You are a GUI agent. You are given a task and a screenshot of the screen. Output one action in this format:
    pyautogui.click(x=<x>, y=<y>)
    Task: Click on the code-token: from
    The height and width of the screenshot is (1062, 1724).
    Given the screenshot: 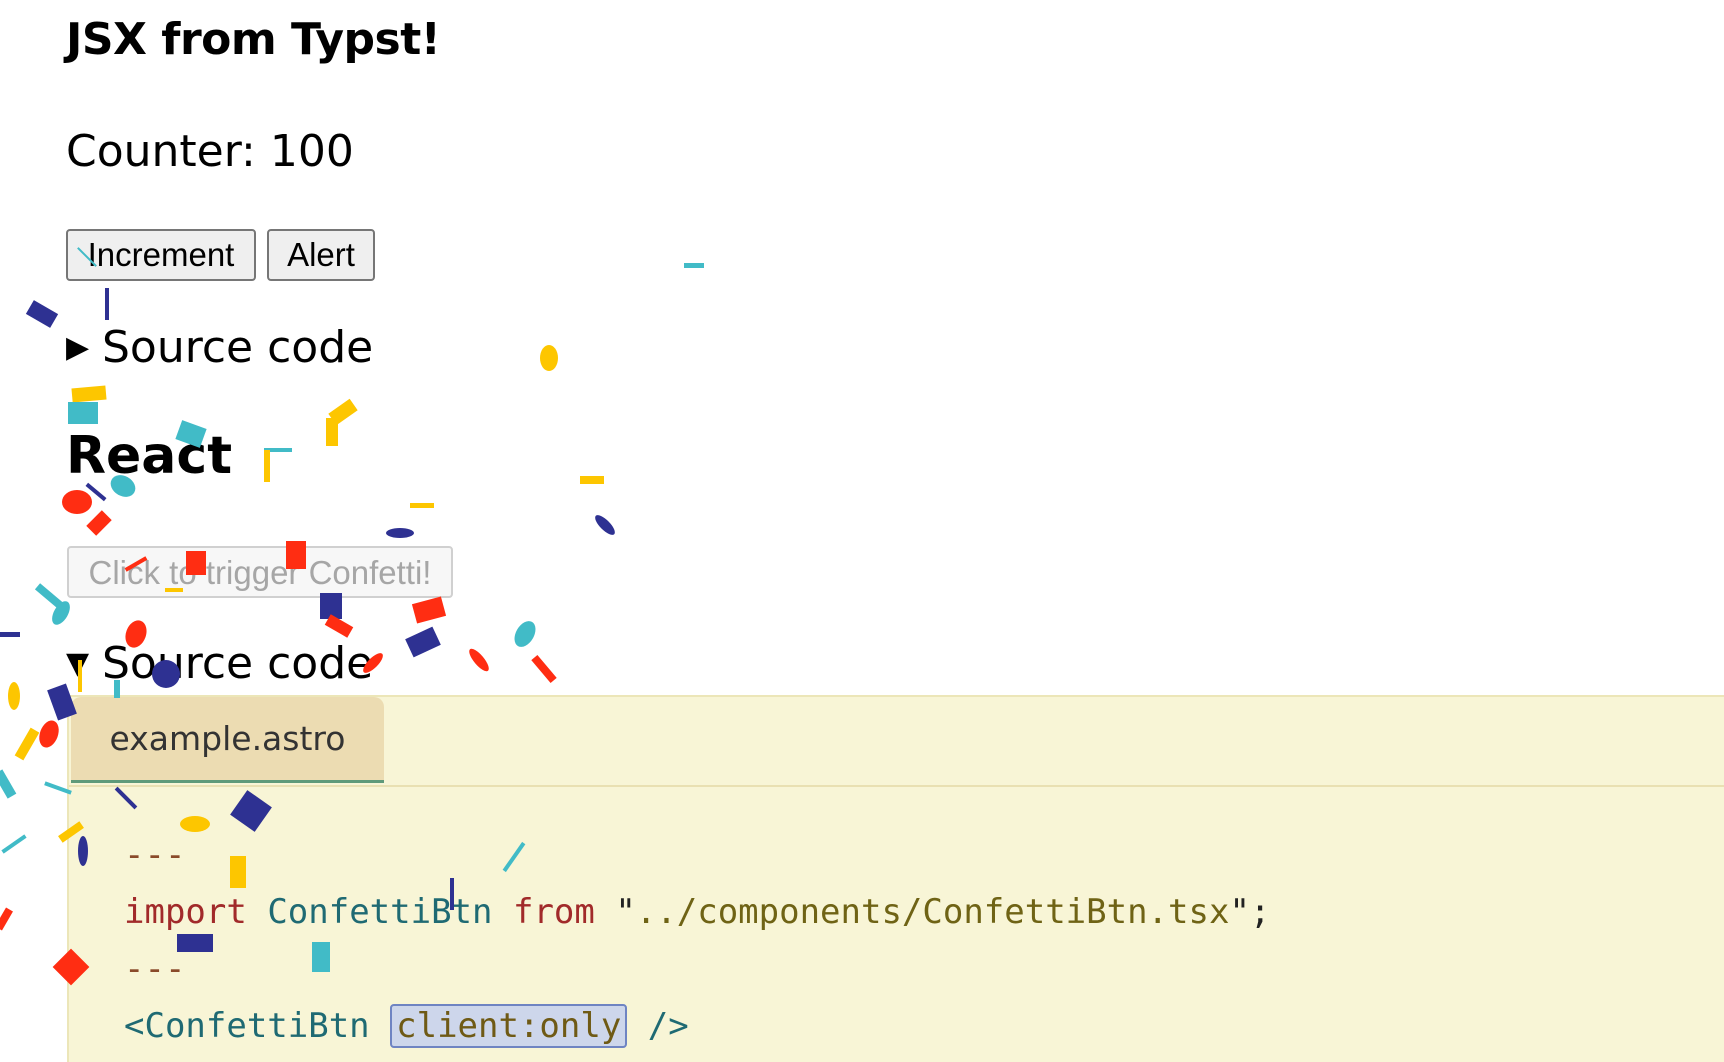 What is the action you would take?
    pyautogui.click(x=553, y=912)
    